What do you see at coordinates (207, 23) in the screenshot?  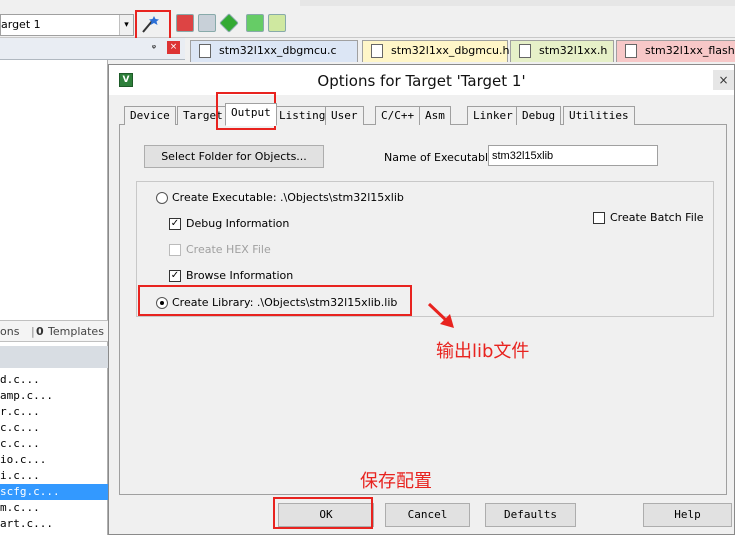 I see `project-items-icon` at bounding box center [207, 23].